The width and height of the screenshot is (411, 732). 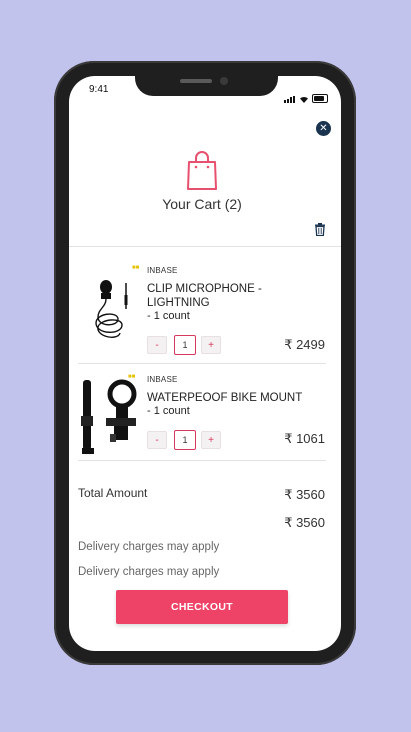 What do you see at coordinates (99, 89) in the screenshot?
I see `status-time: 9:41` at bounding box center [99, 89].